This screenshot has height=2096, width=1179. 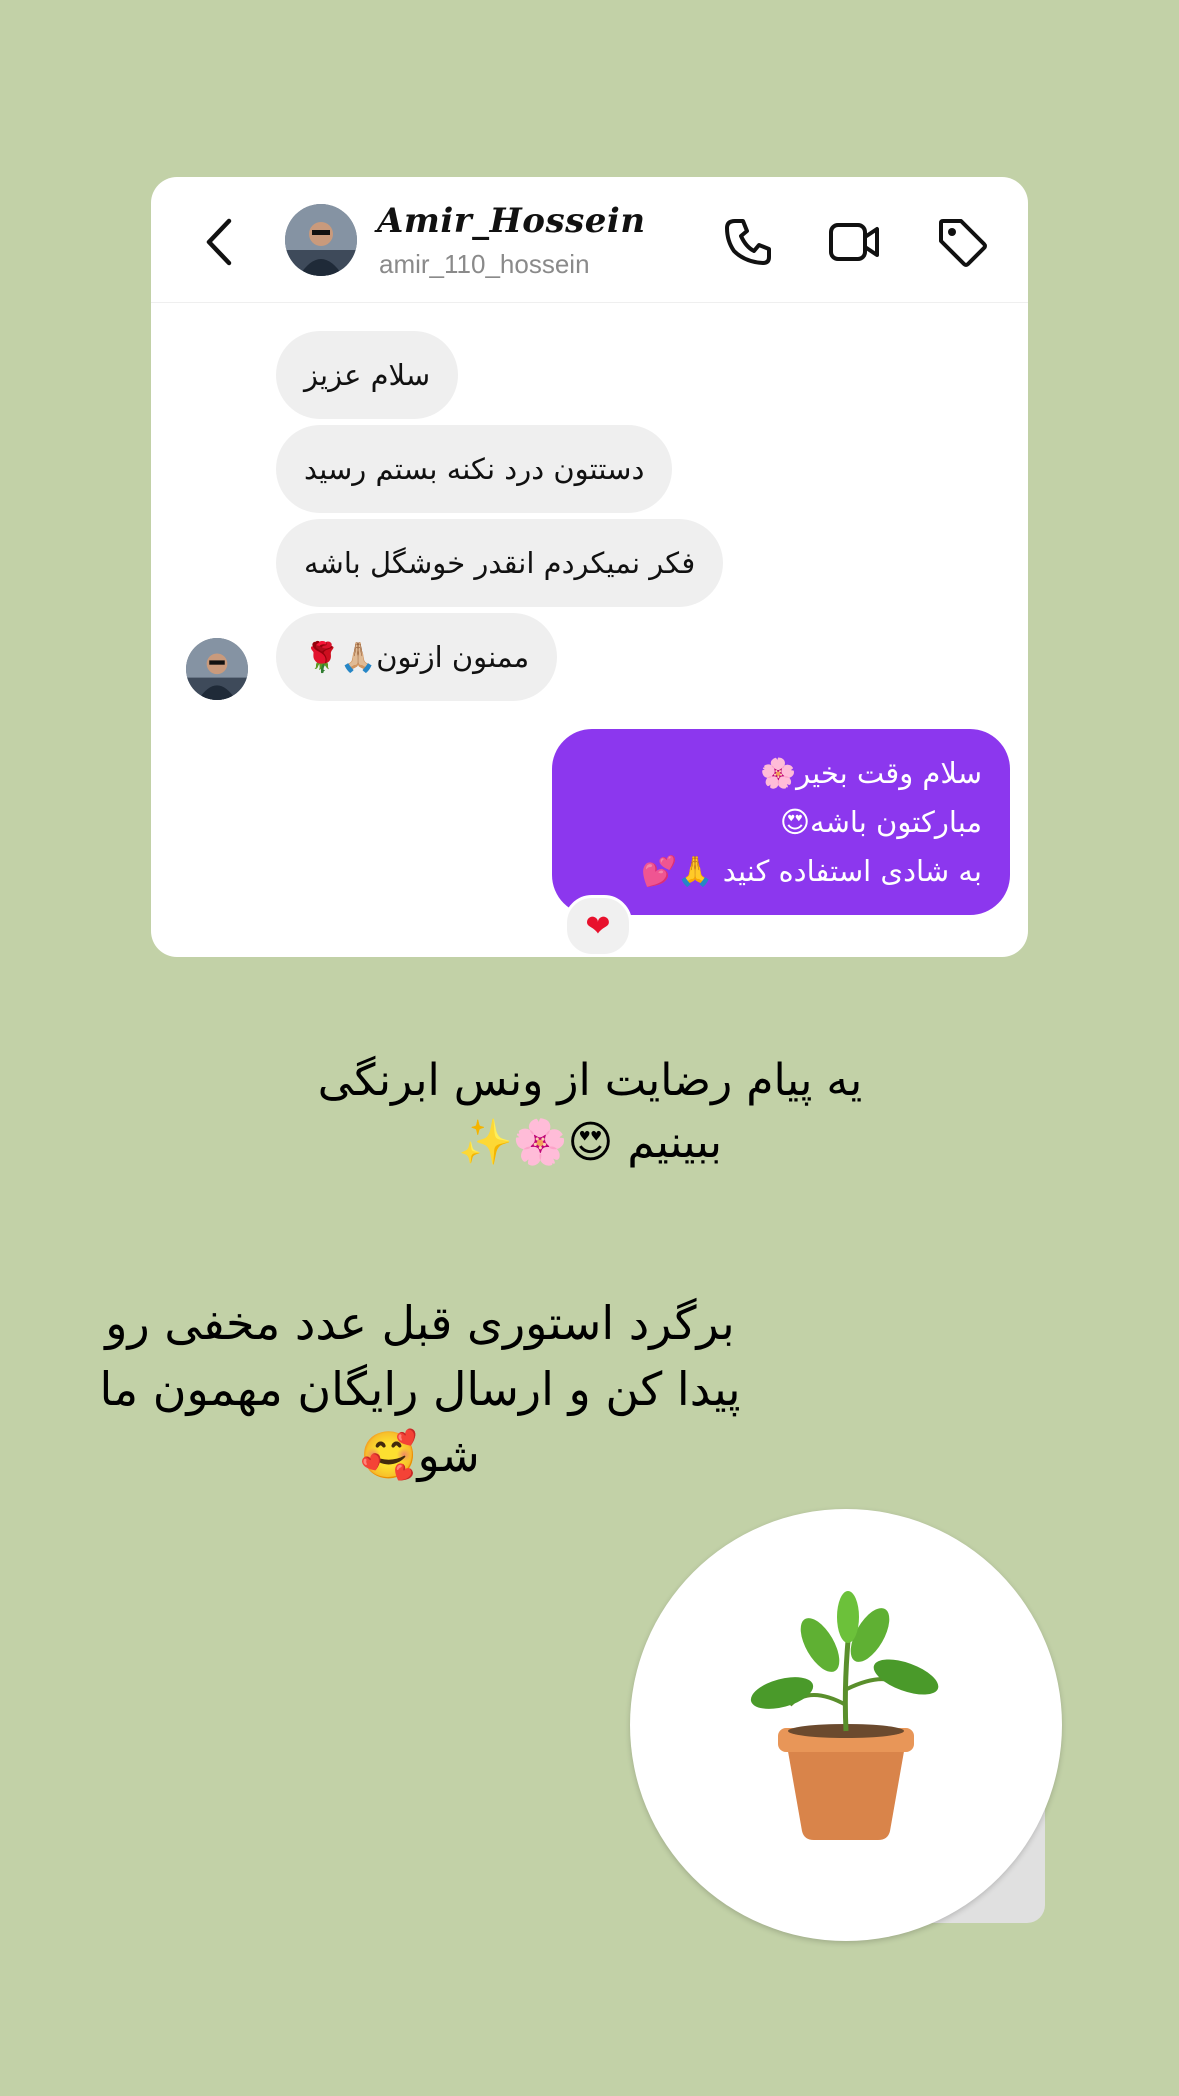 What do you see at coordinates (748, 242) in the screenshot?
I see `phone-icon` at bounding box center [748, 242].